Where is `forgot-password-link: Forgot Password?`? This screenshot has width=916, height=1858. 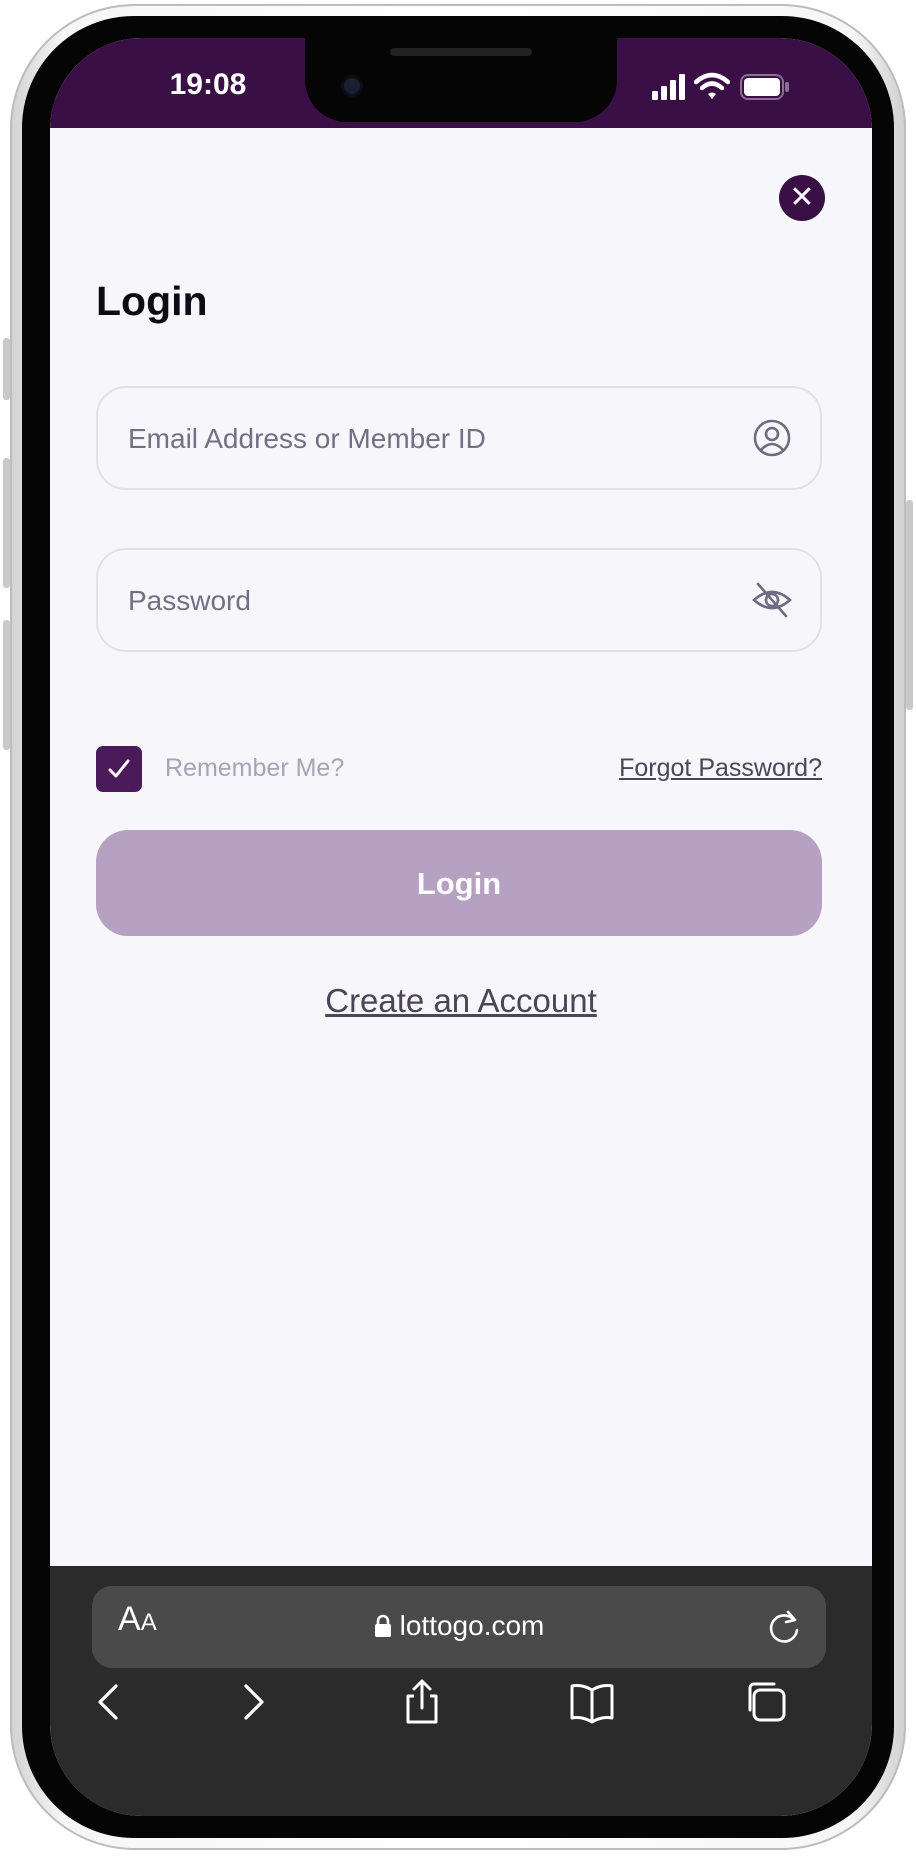 forgot-password-link: Forgot Password? is located at coordinates (720, 768).